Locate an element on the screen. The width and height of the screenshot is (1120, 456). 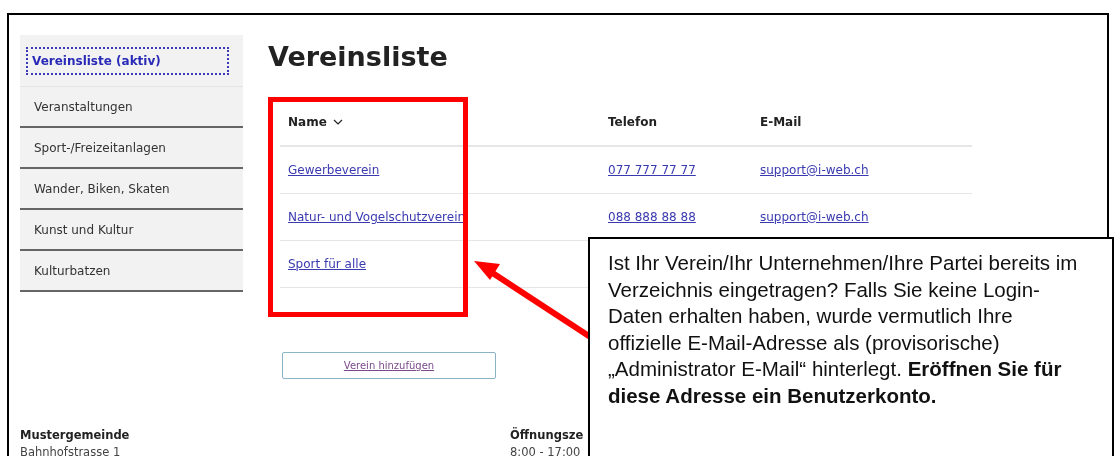
footer-text: Bahnhofstrasse 1 is located at coordinates (71, 450).